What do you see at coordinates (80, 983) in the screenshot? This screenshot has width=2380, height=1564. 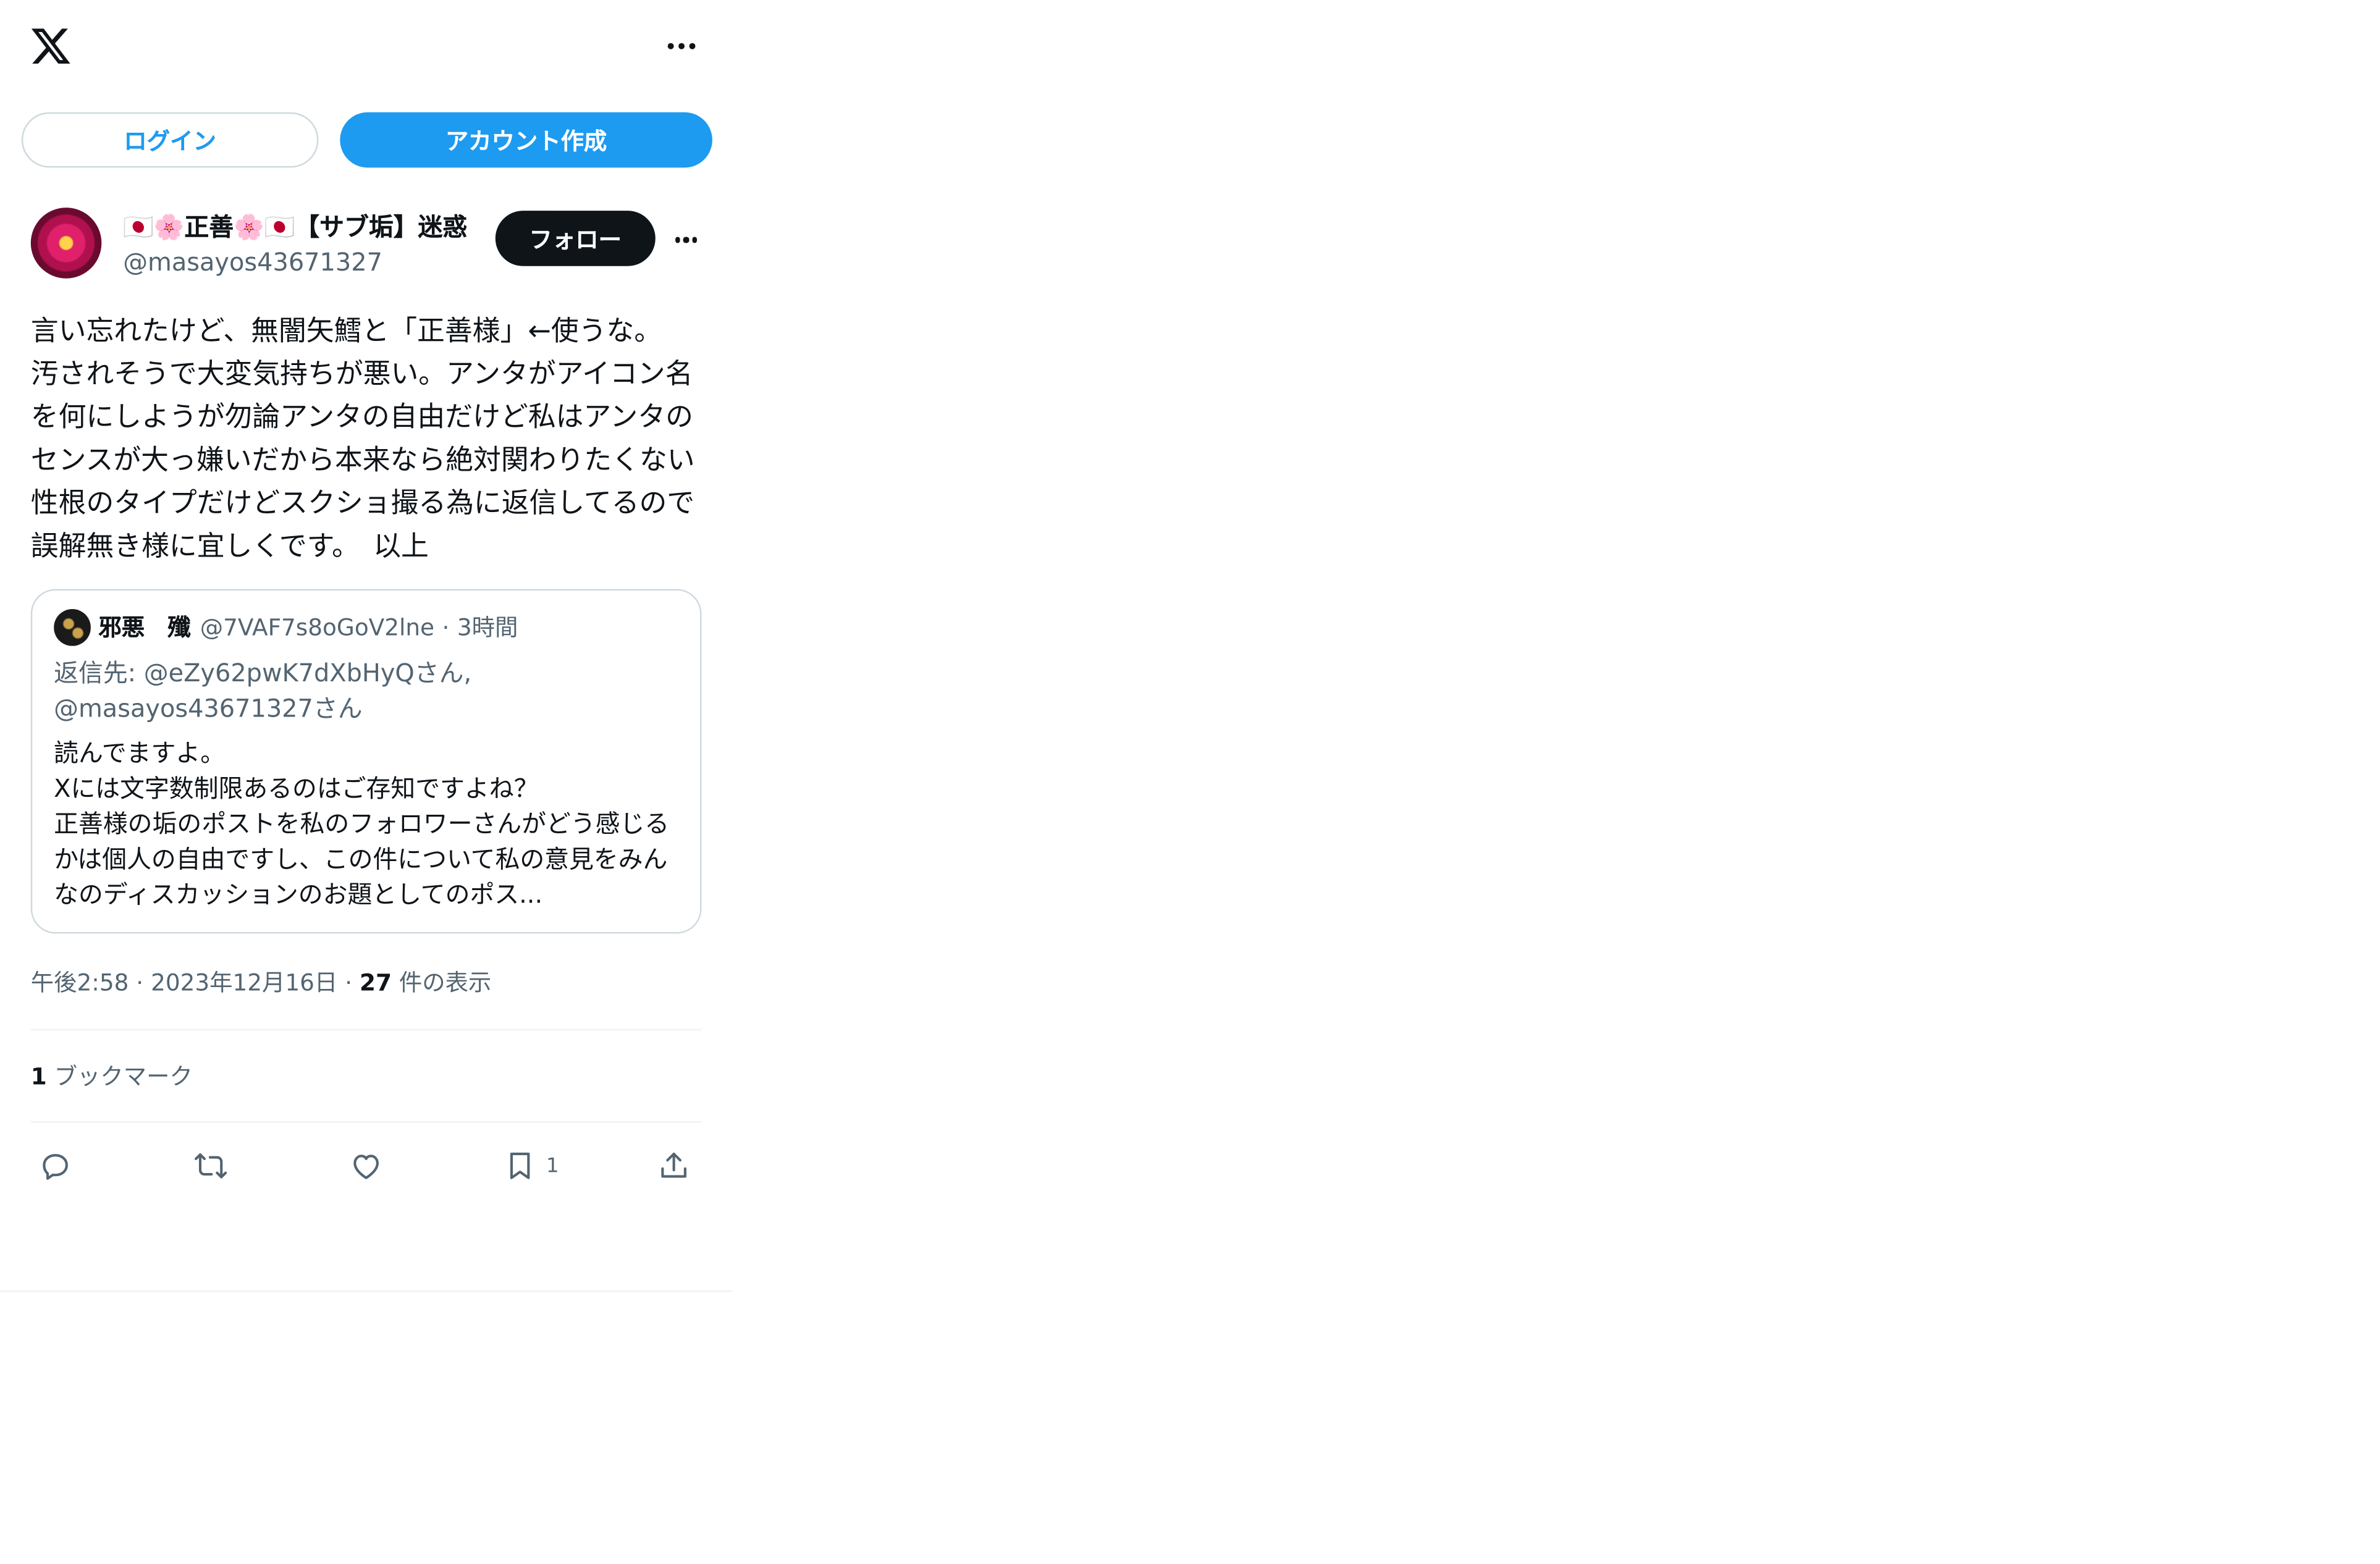 I see `post-time: 午後2:58` at bounding box center [80, 983].